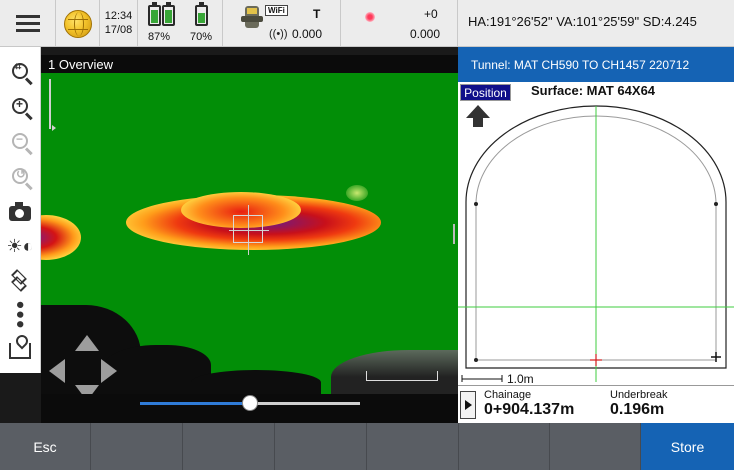 Image resolution: width=734 pixels, height=470 pixels. I want to click on crosshair-box, so click(248, 229).